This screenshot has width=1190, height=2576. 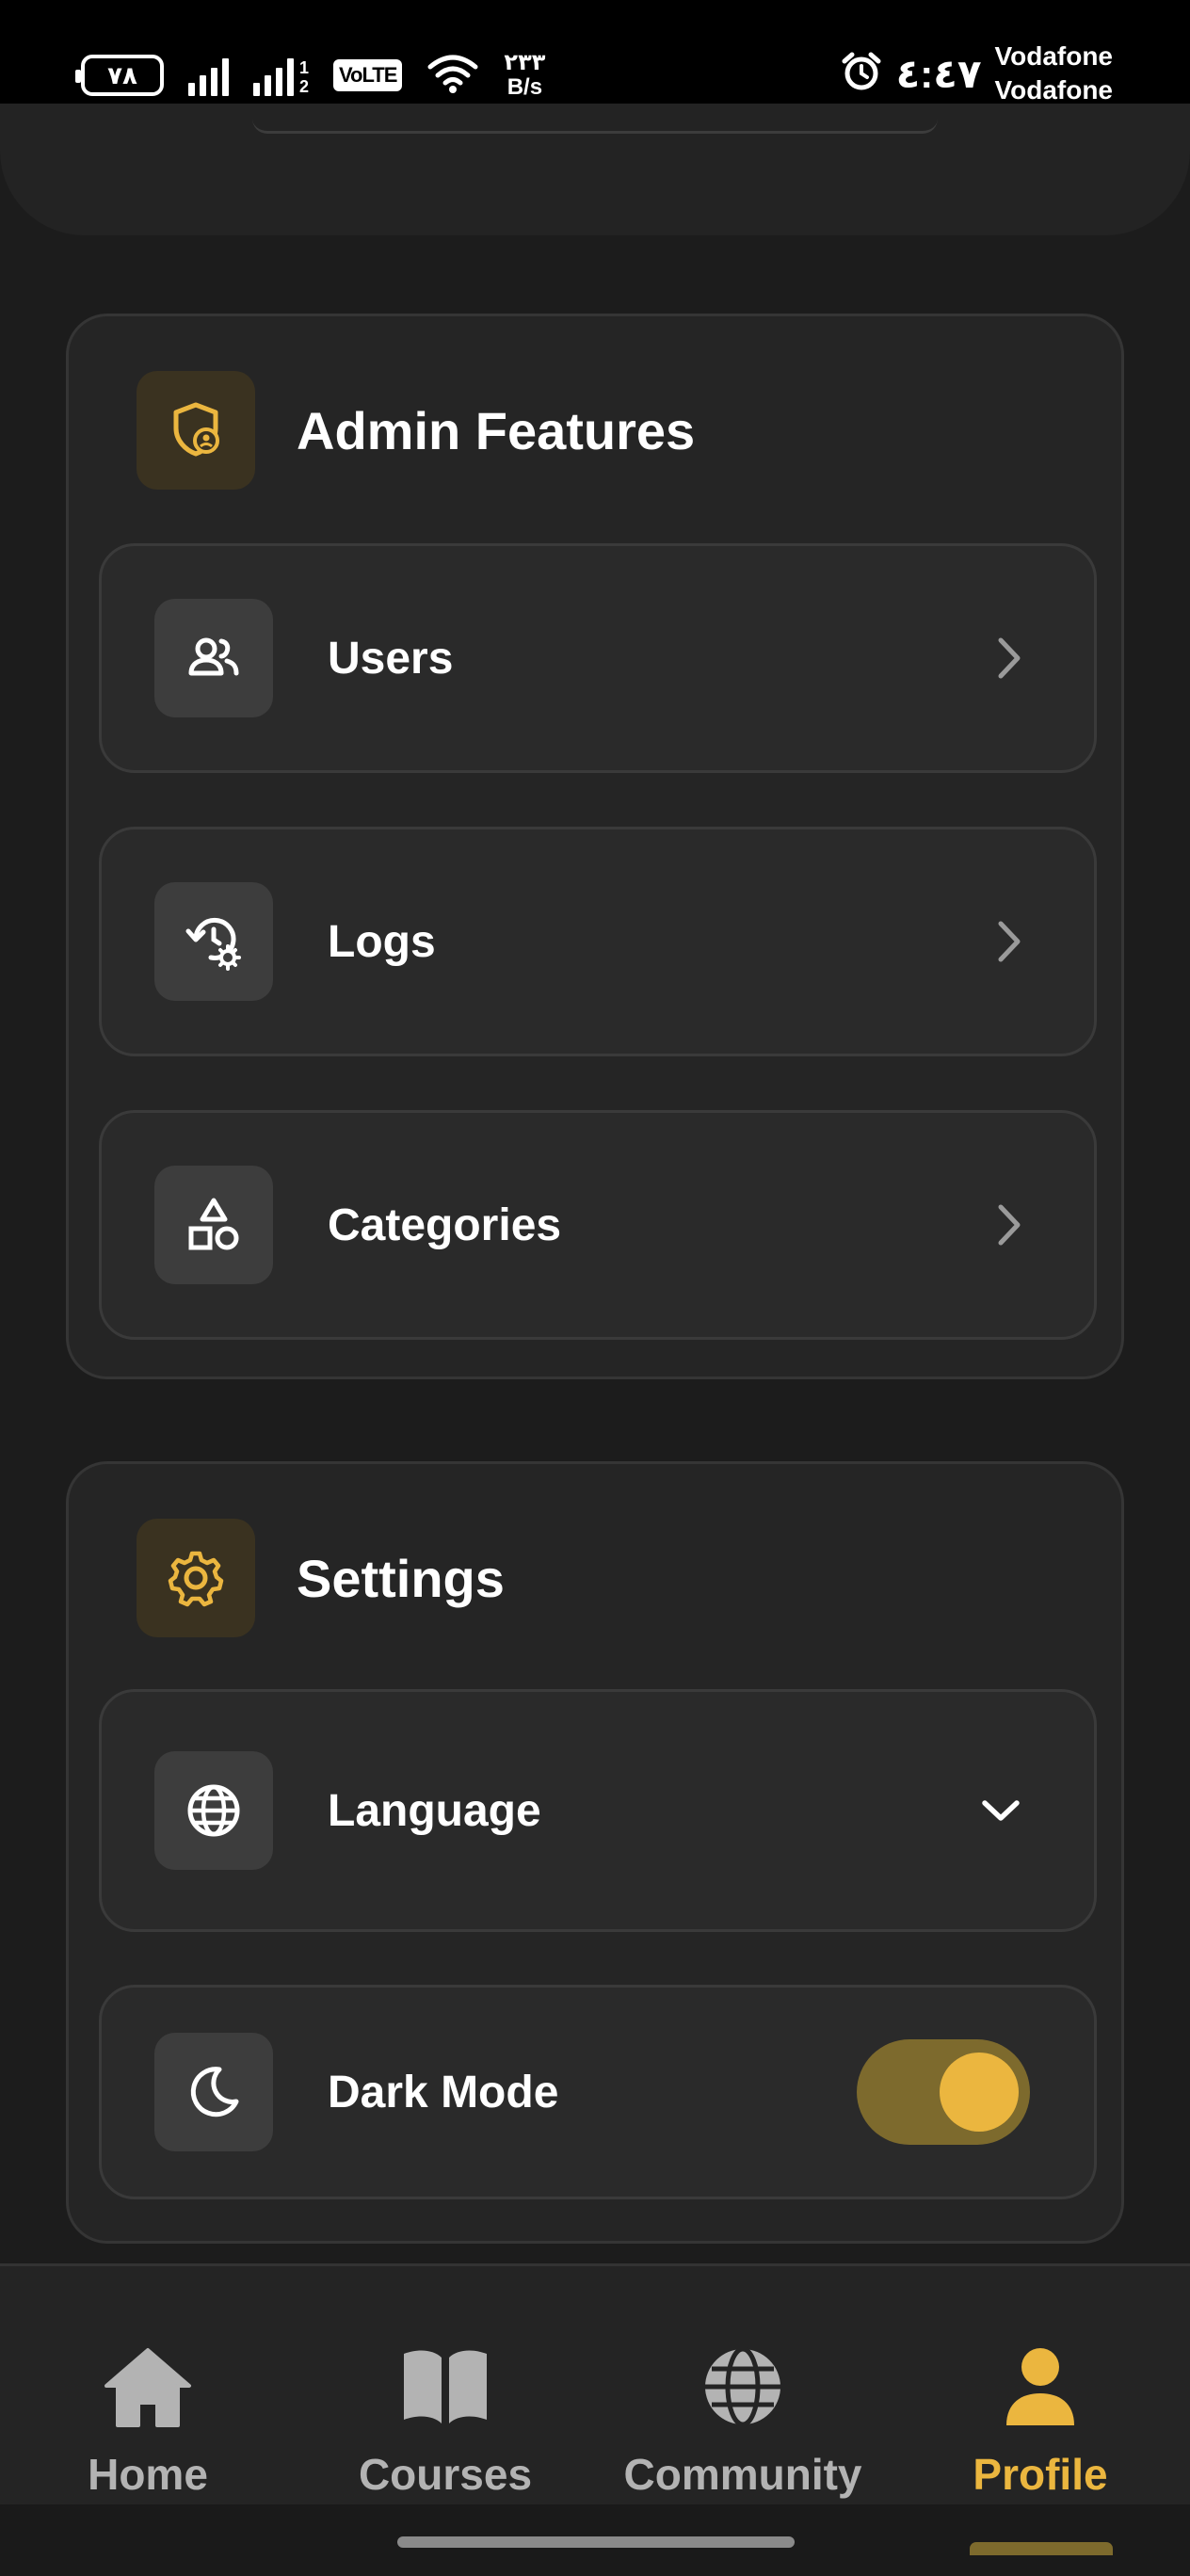 I want to click on nav-community: Community, so click(x=743, y=2421).